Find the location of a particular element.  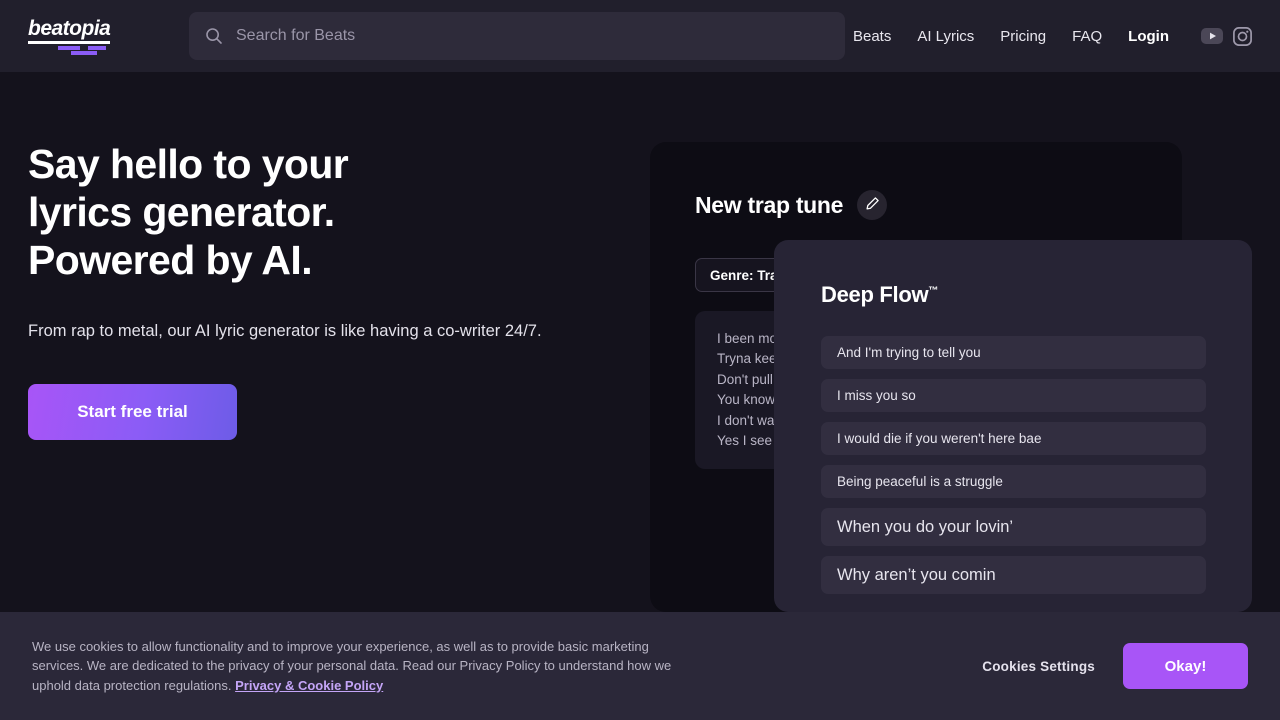

nav-link-ai-lyrics: AI Lyrics is located at coordinates (945, 36).